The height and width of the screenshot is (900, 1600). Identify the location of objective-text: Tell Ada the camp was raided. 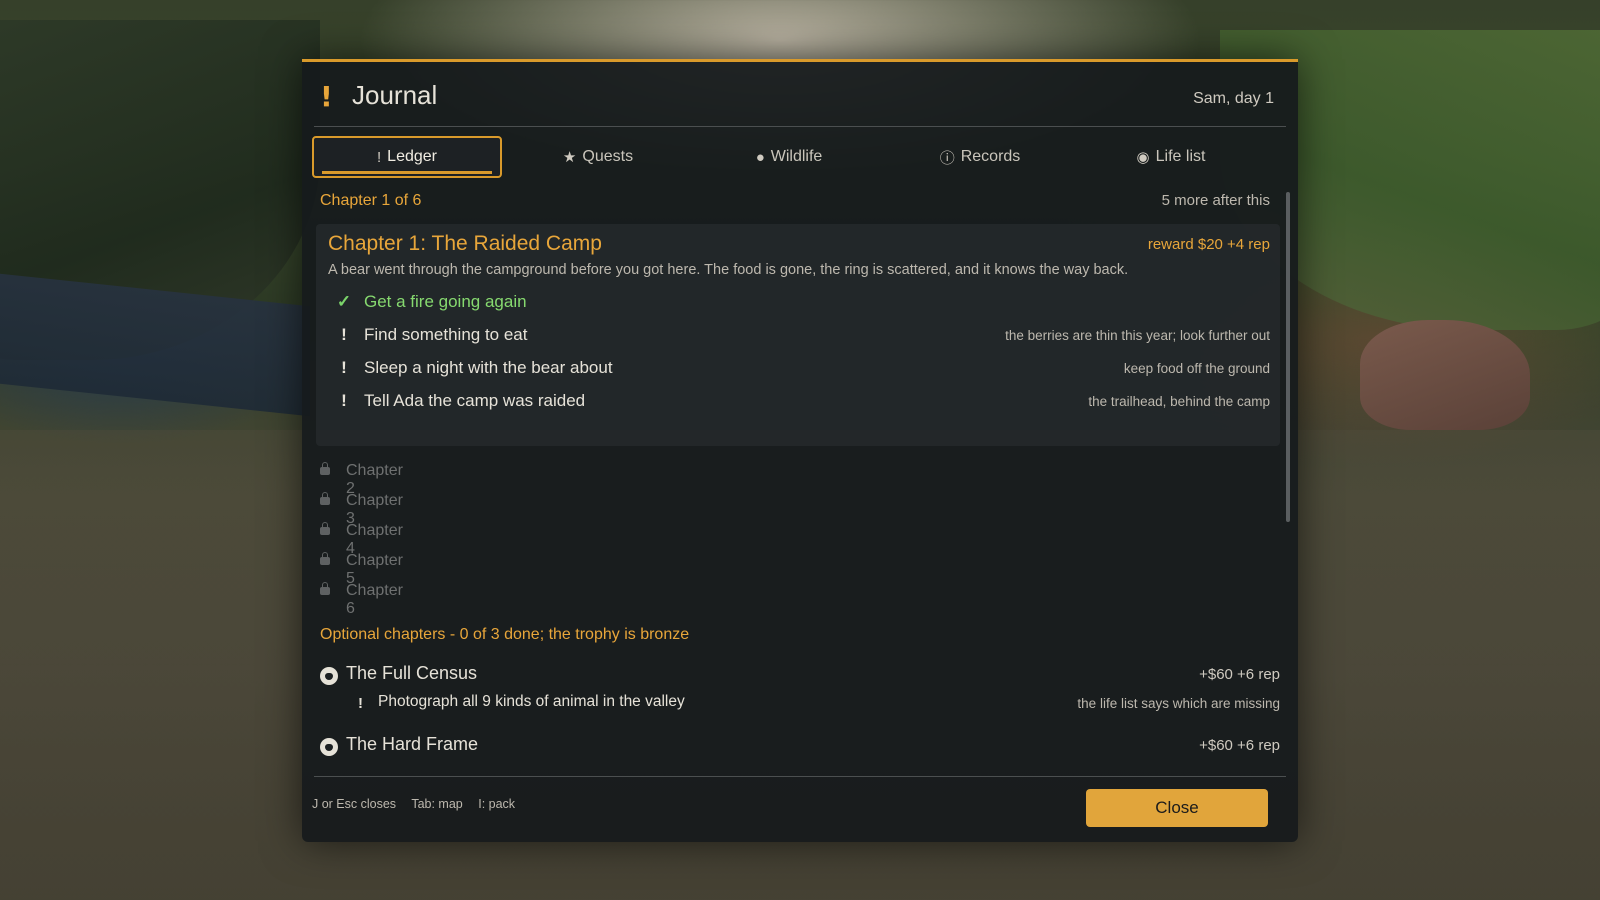
(475, 400).